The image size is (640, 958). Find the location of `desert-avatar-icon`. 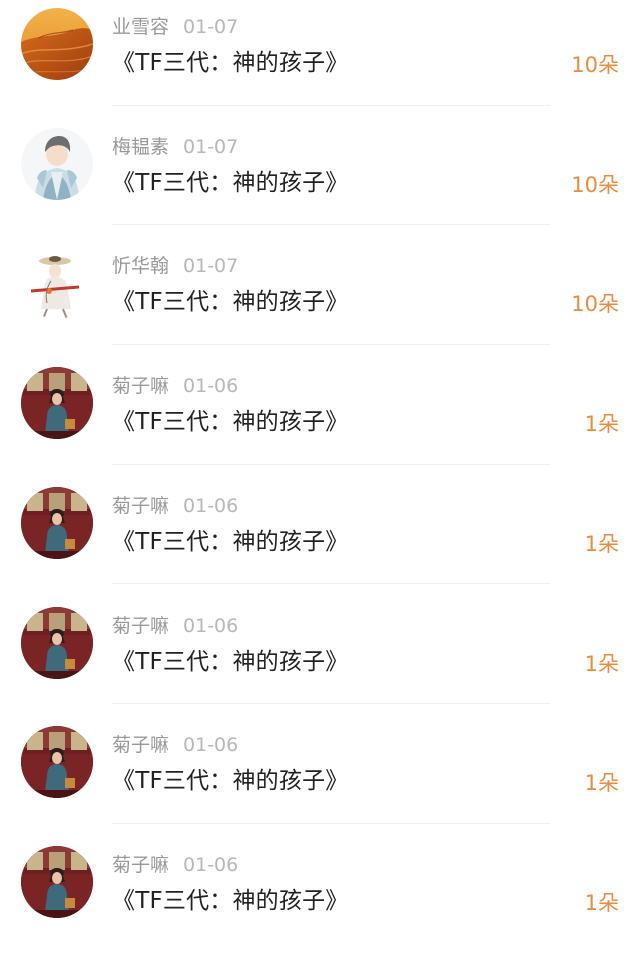

desert-avatar-icon is located at coordinates (57, 44).